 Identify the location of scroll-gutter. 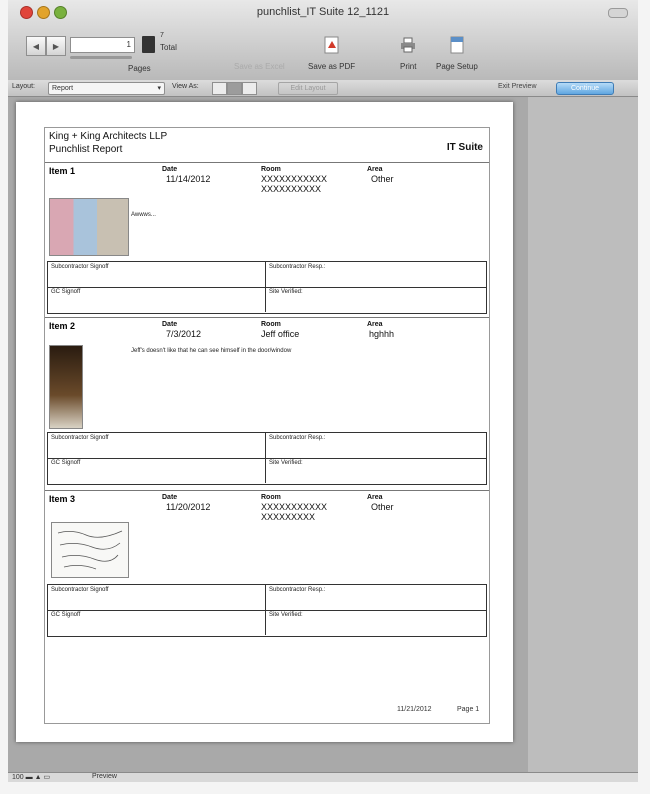
(583, 434).